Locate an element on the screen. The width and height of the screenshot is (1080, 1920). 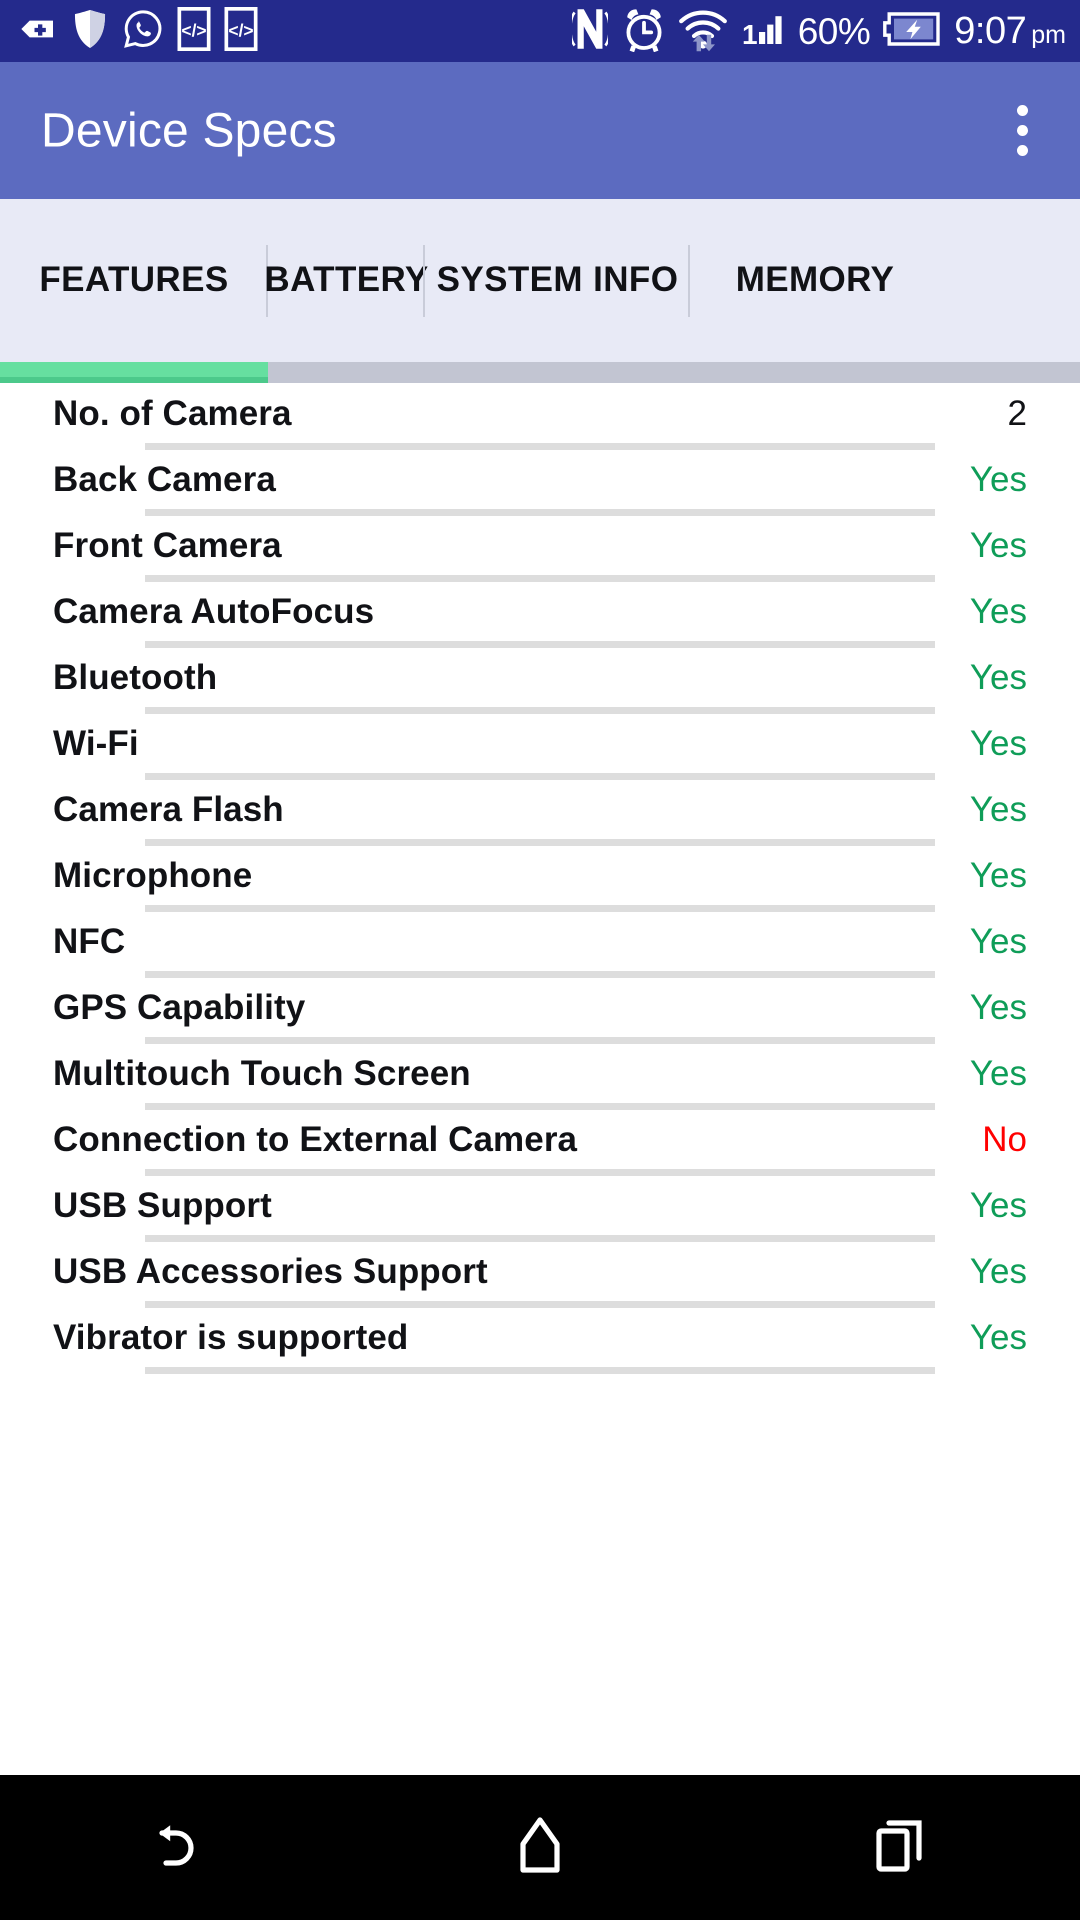
nfc-icon is located at coordinates (589, 31).